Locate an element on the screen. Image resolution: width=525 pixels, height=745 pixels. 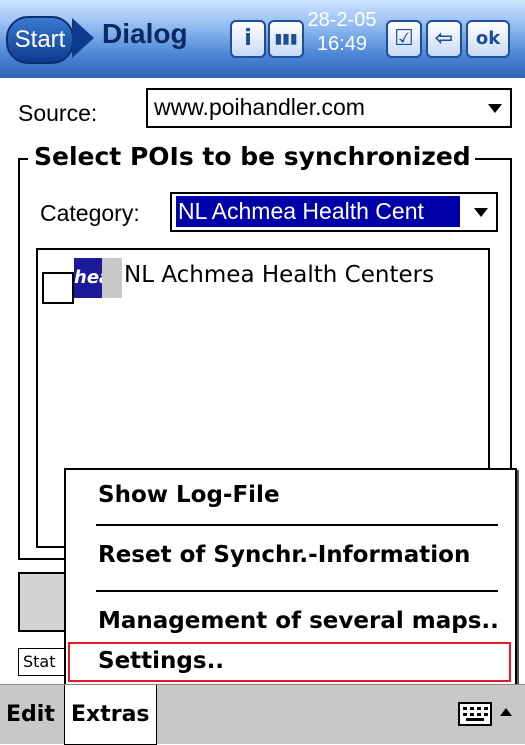
info-icon: i is located at coordinates (248, 39).